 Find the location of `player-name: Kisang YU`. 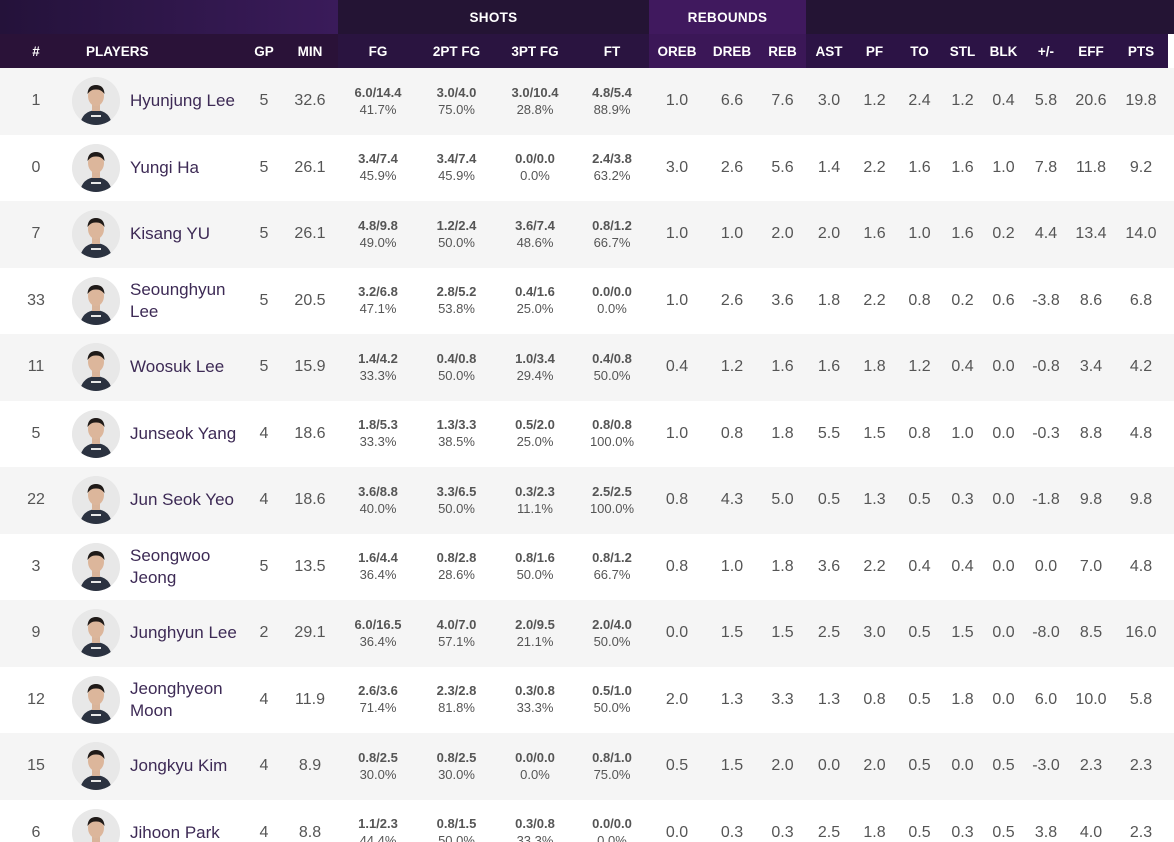

player-name: Kisang YU is located at coordinates (188, 234).